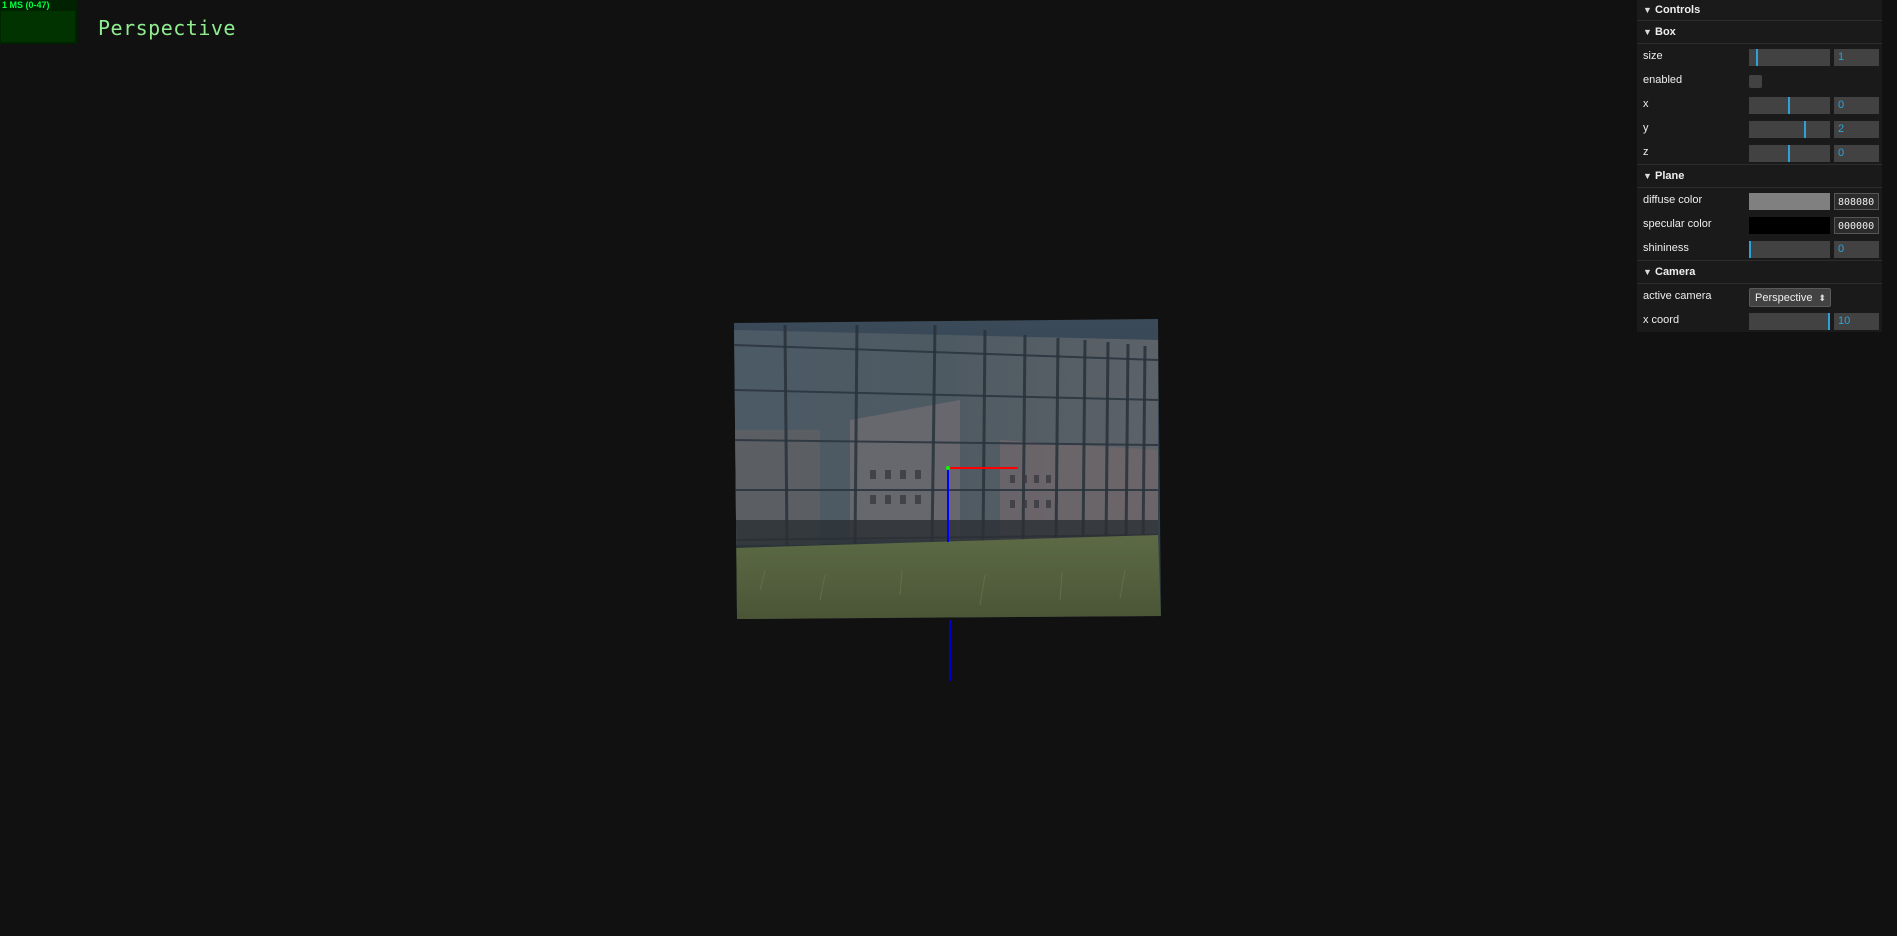 The height and width of the screenshot is (936, 1897). What do you see at coordinates (1646, 104) in the screenshot?
I see `x-label: x` at bounding box center [1646, 104].